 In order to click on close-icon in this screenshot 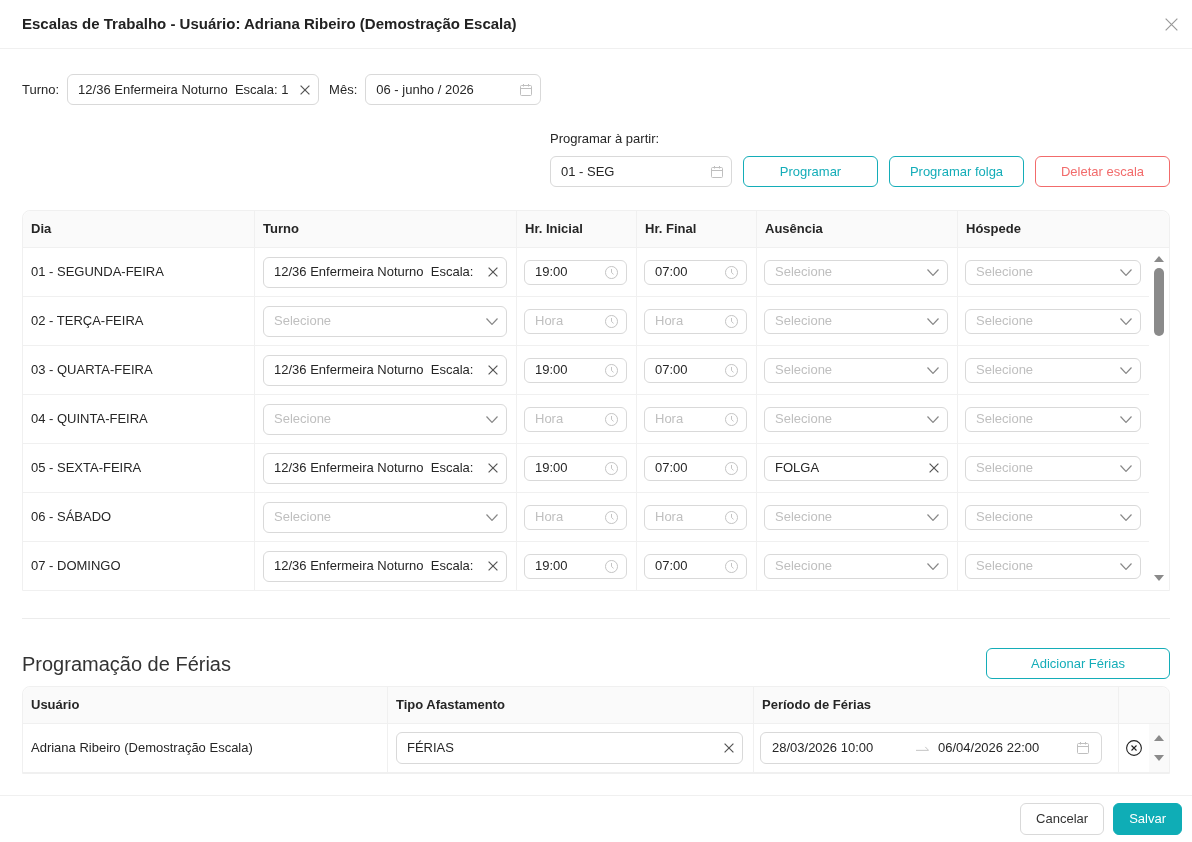, I will do `click(1171, 24)`.